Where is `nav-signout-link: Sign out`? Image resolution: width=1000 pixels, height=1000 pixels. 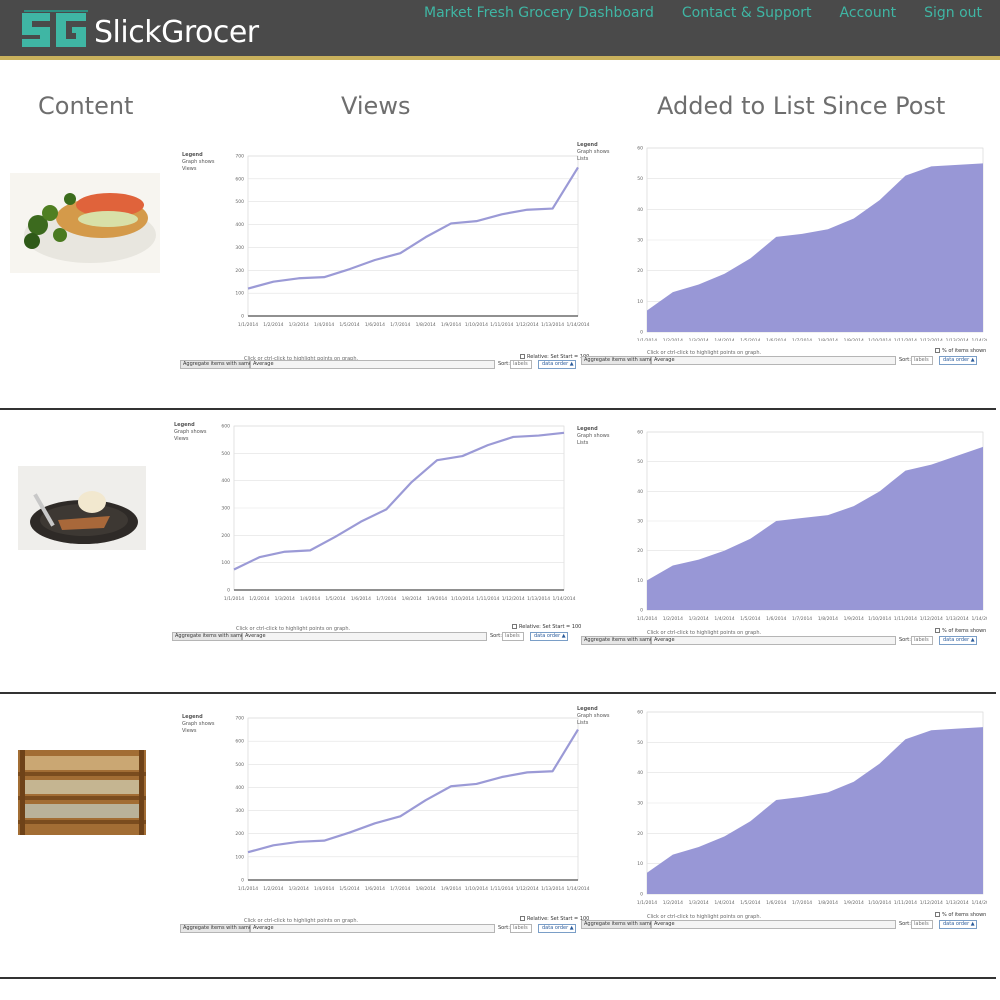
nav-signout-link: Sign out is located at coordinates (953, 13).